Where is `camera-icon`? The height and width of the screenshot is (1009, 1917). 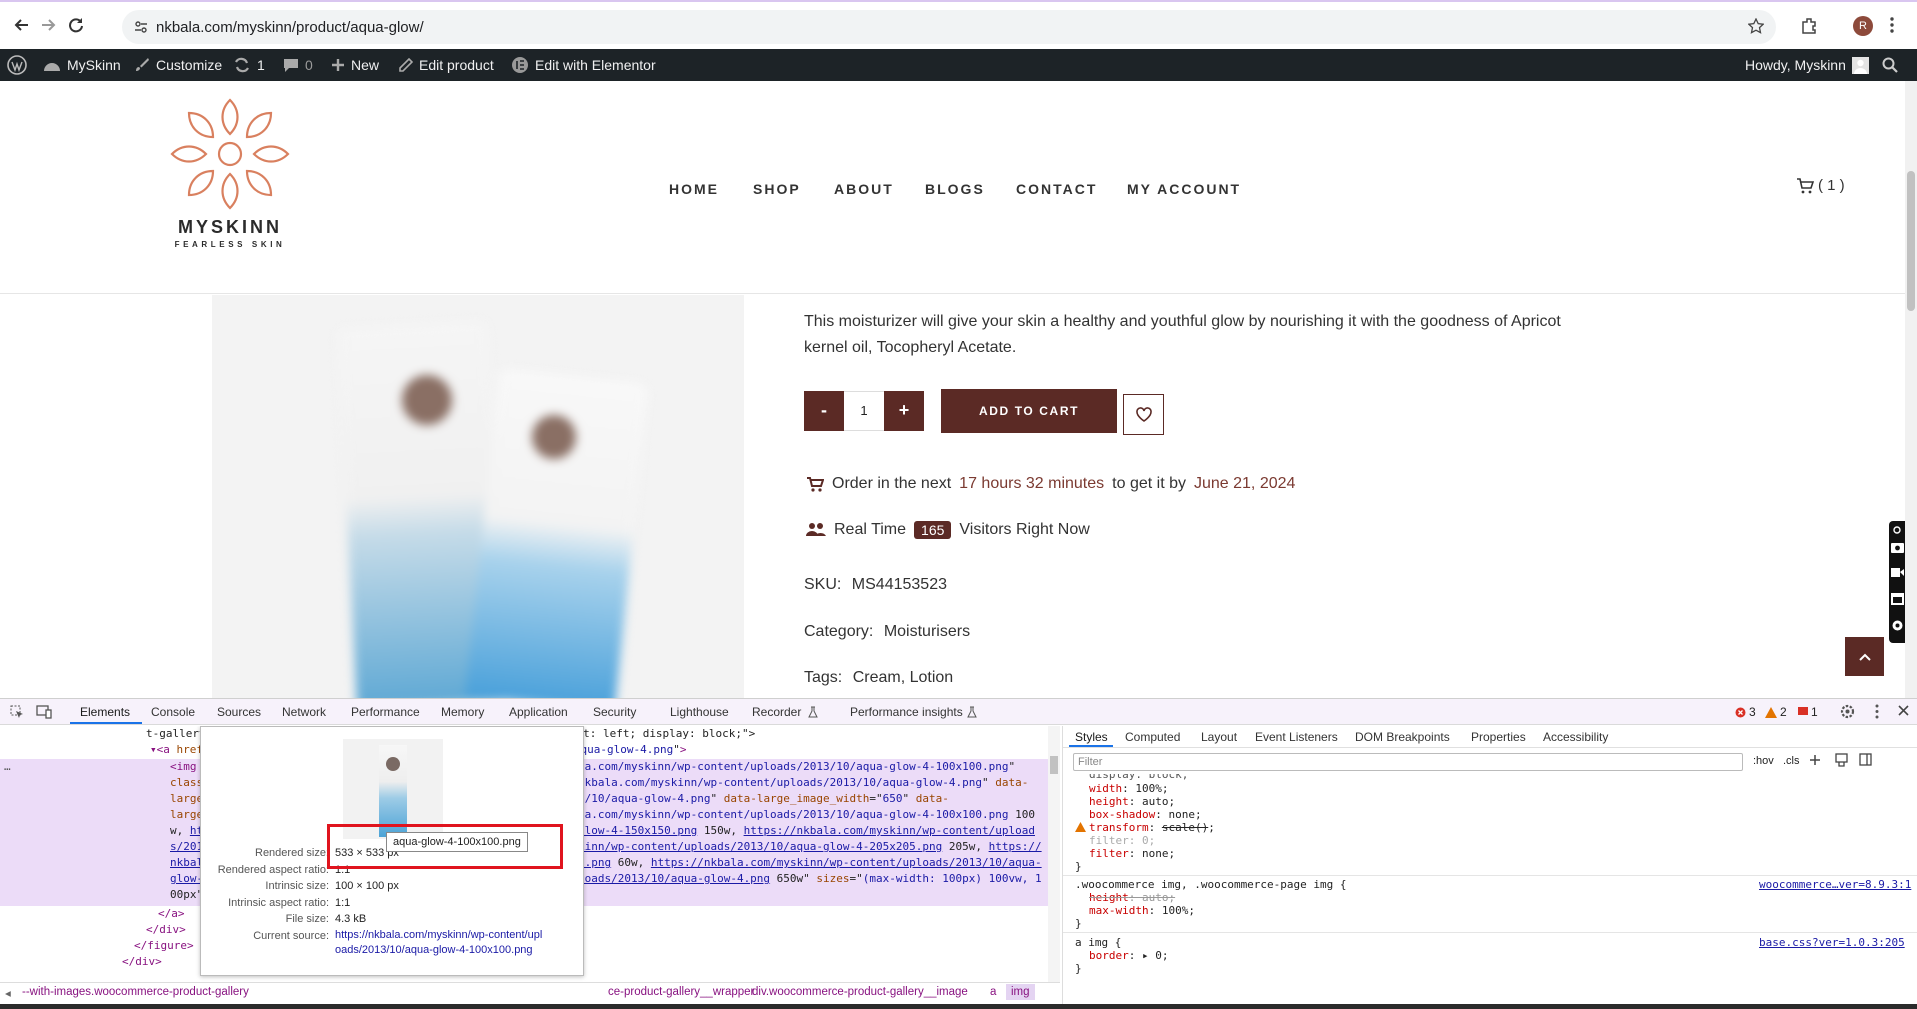
camera-icon is located at coordinates (1897, 547).